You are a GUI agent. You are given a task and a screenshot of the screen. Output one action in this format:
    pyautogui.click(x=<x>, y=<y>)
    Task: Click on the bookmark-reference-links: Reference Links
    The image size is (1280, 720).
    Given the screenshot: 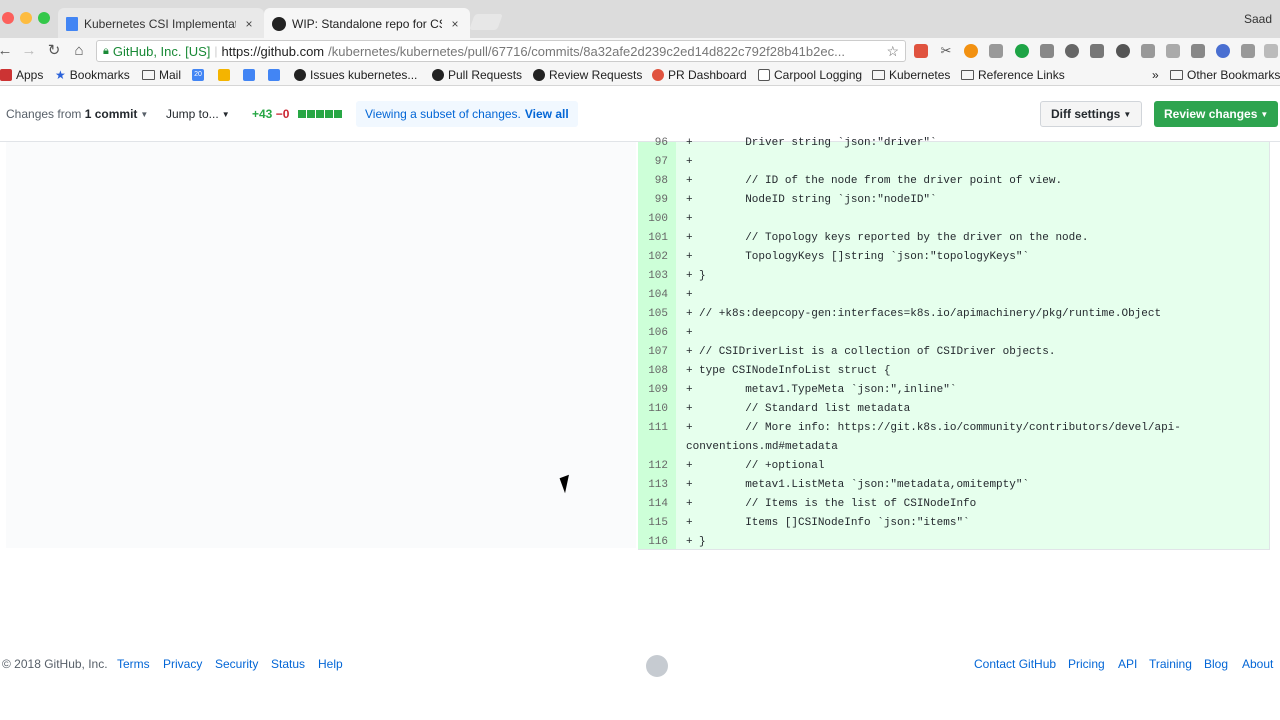 What is the action you would take?
    pyautogui.click(x=1013, y=75)
    